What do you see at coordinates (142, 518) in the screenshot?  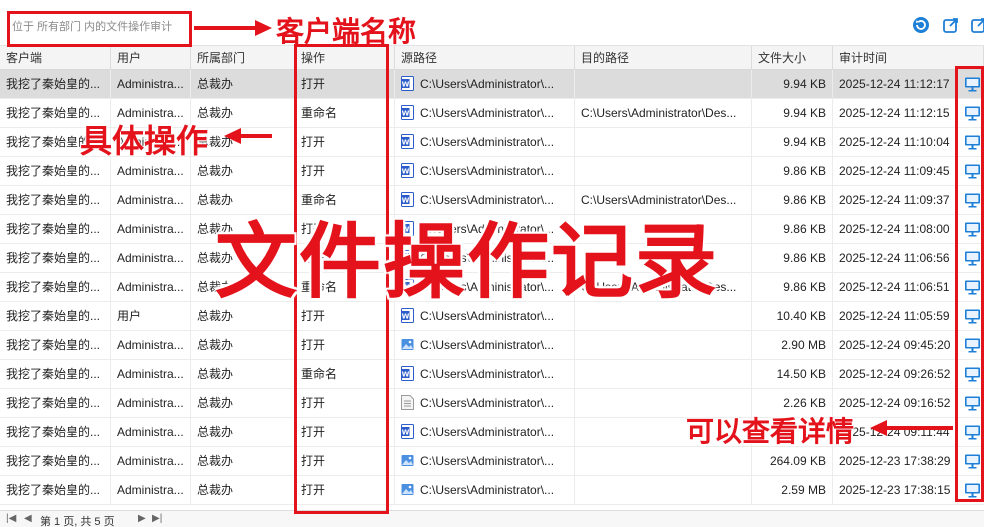 I see `next-page-icon: ▶` at bounding box center [142, 518].